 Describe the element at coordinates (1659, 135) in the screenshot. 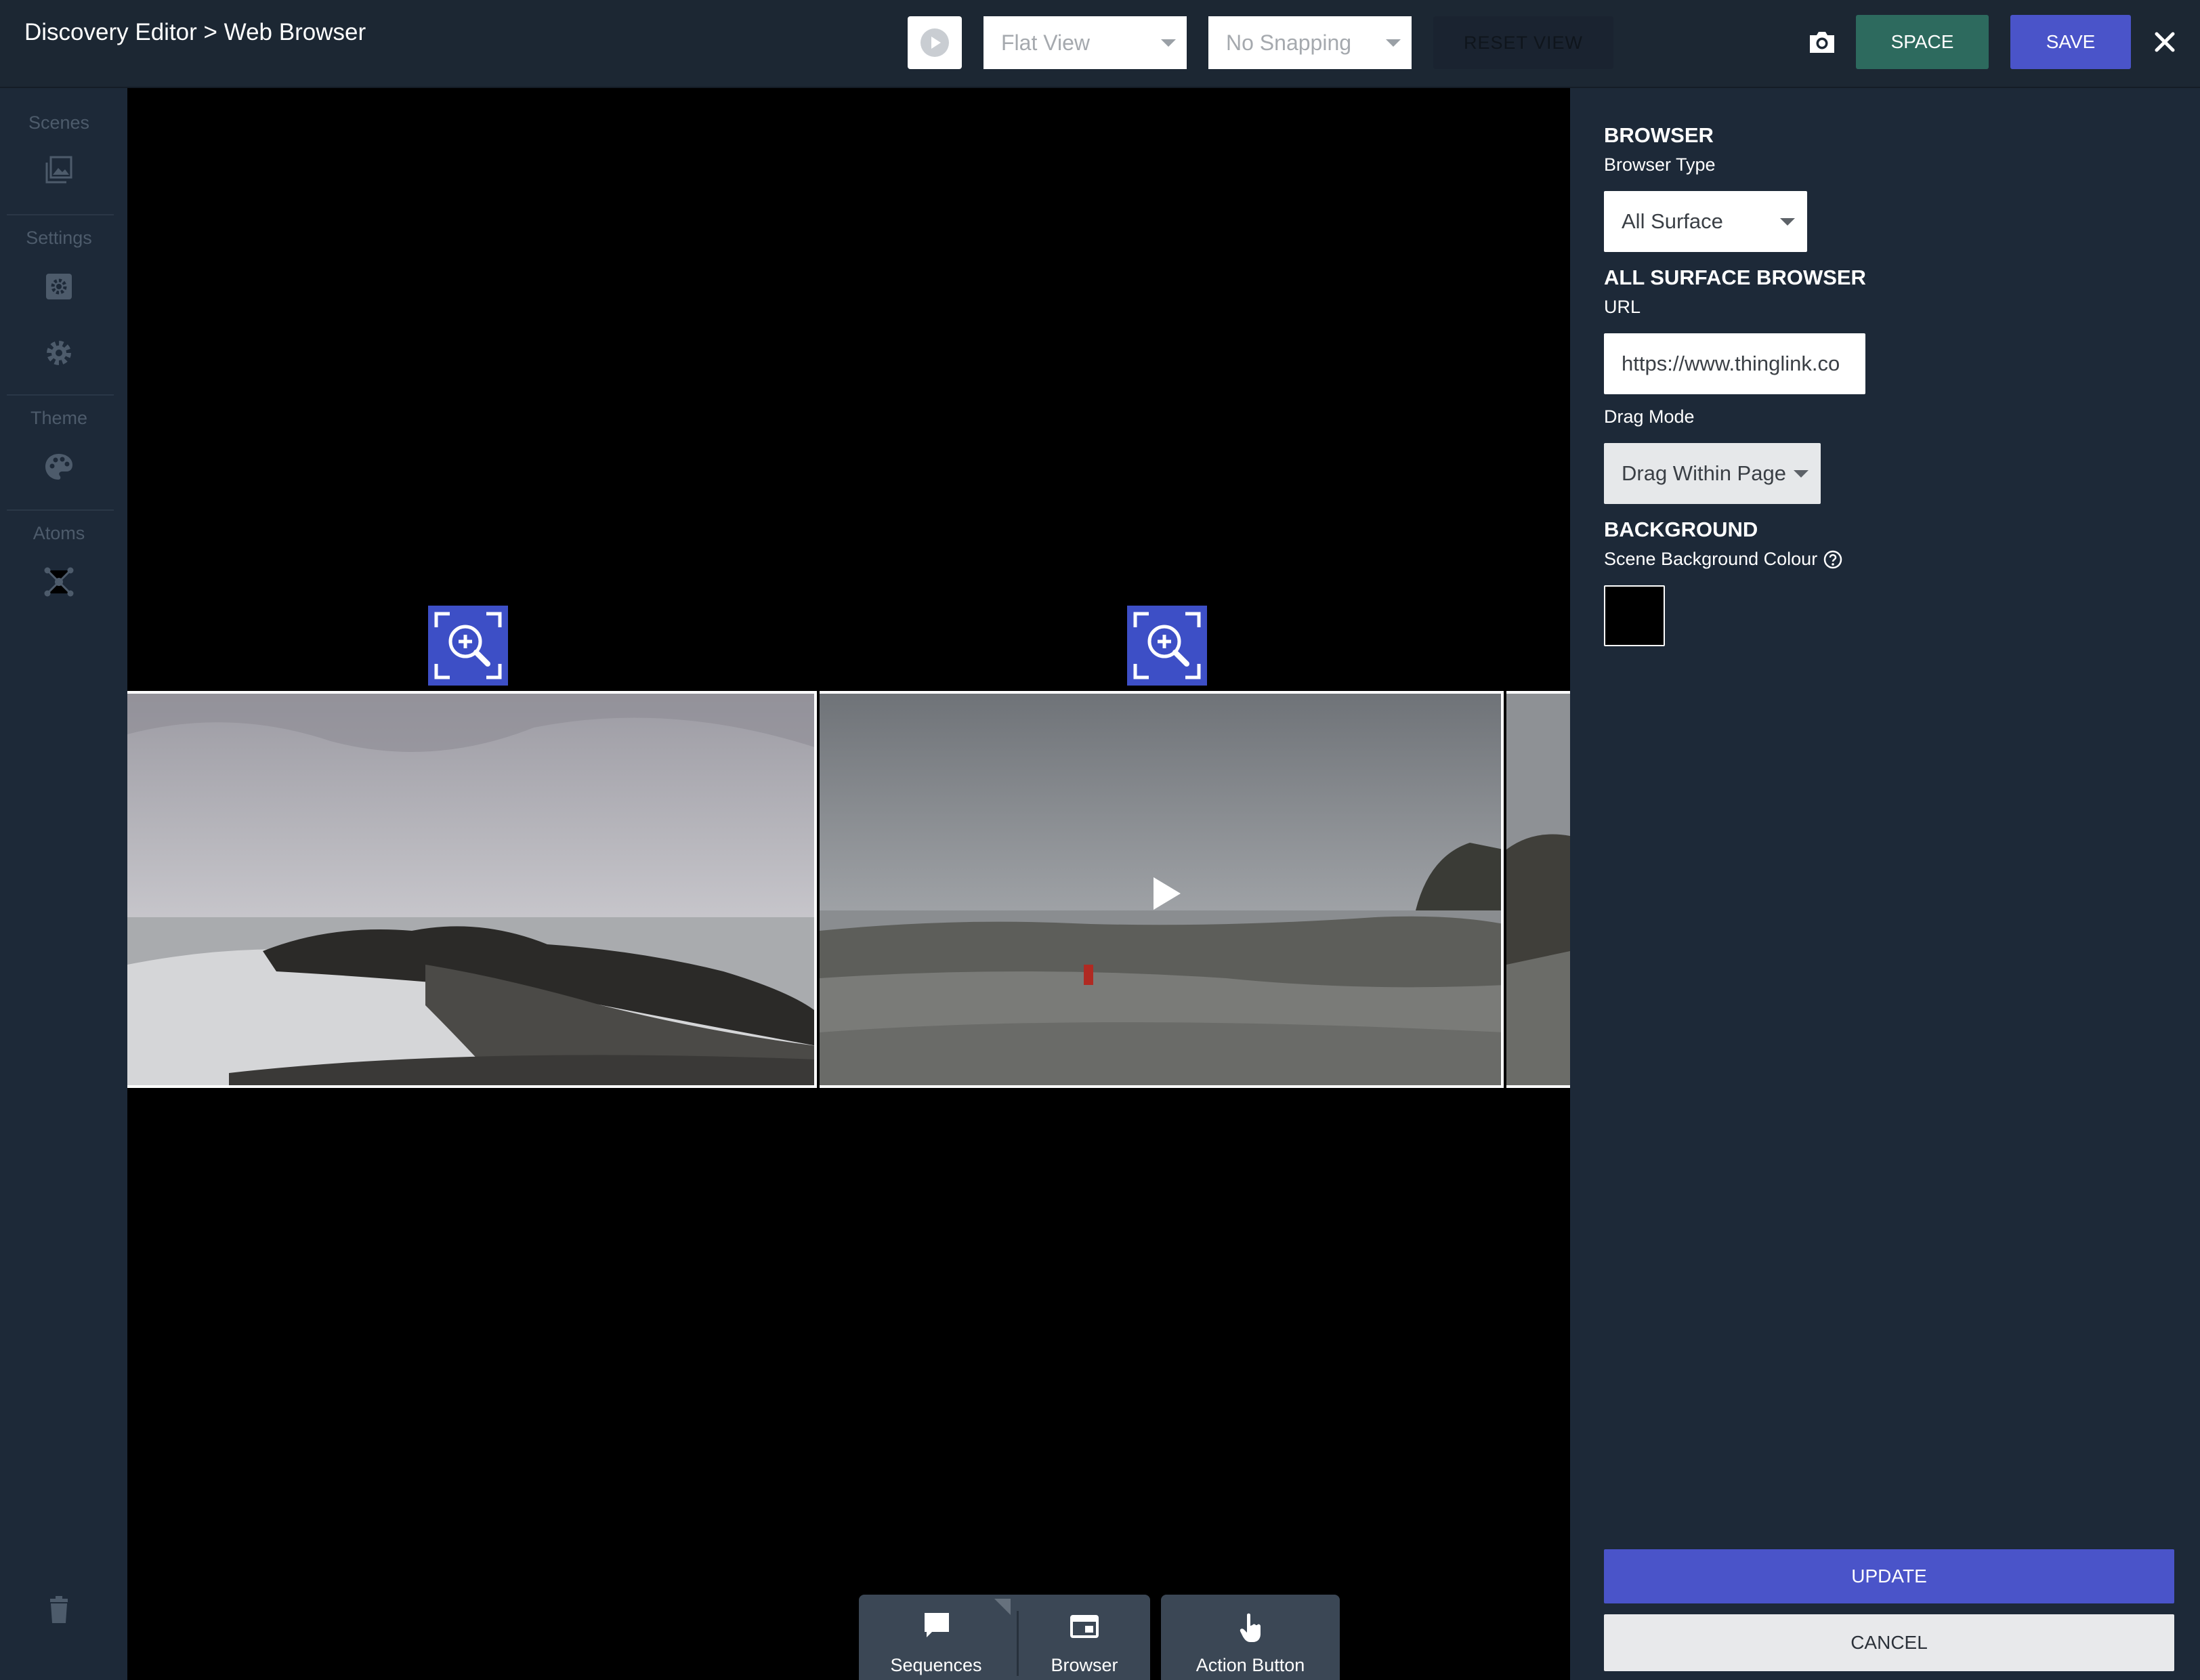

I see `browser-heading: BROWSER` at that location.